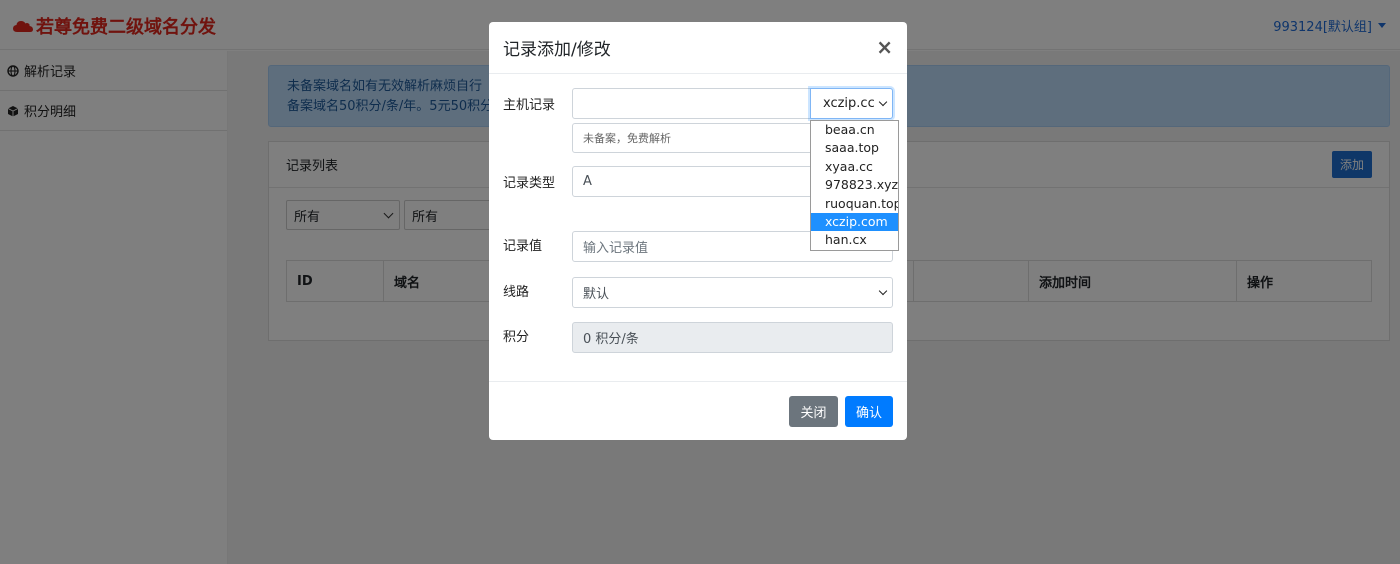 Image resolution: width=1400 pixels, height=564 pixels. What do you see at coordinates (854, 148) in the screenshot?
I see `domain-option: saaa.top` at bounding box center [854, 148].